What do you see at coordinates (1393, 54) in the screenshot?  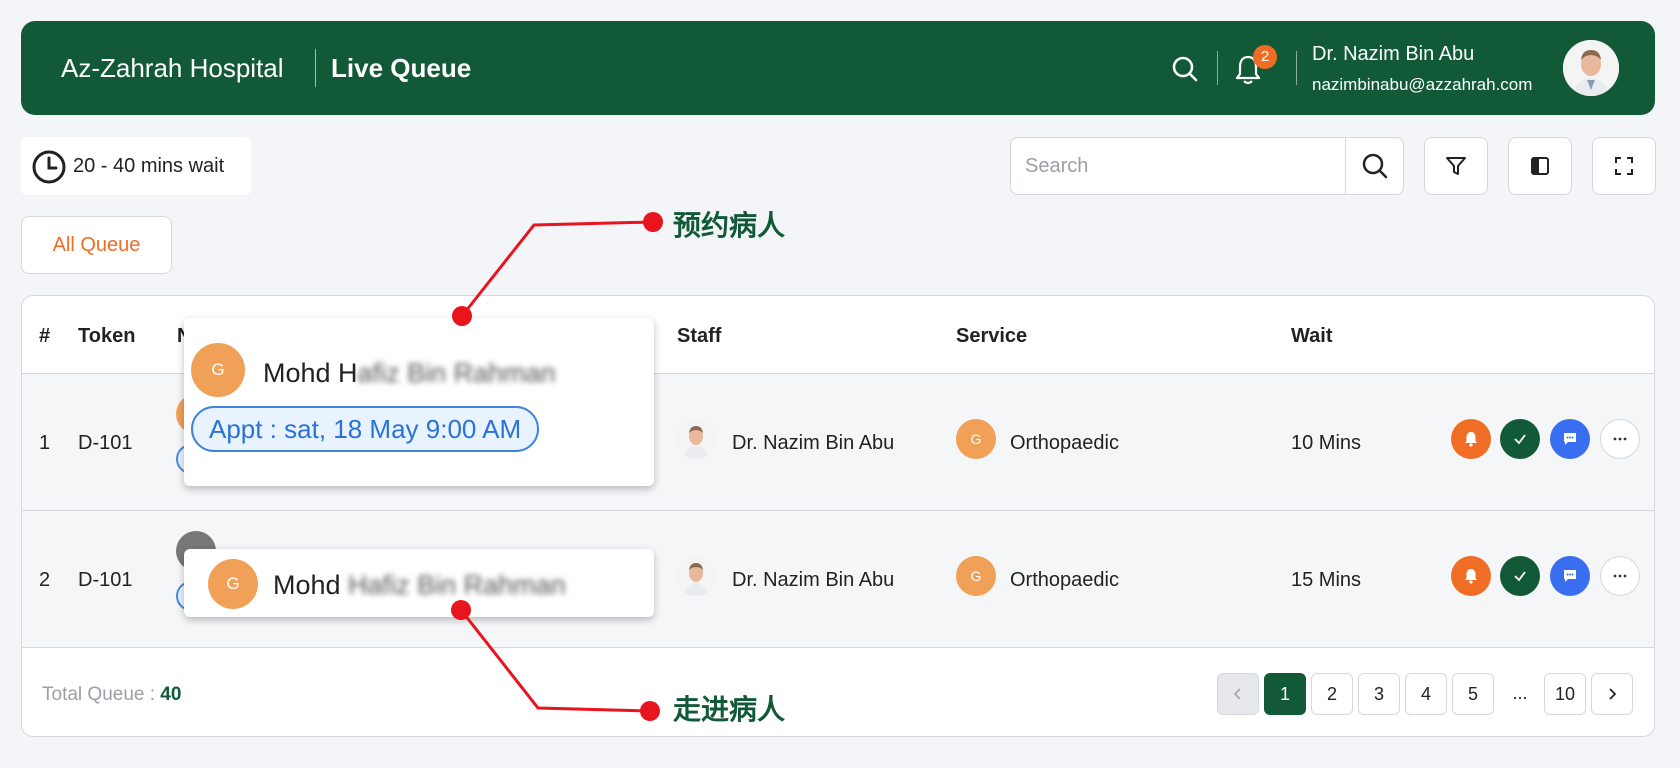 I see `user-name: Dr. Nazim Bin Abu` at bounding box center [1393, 54].